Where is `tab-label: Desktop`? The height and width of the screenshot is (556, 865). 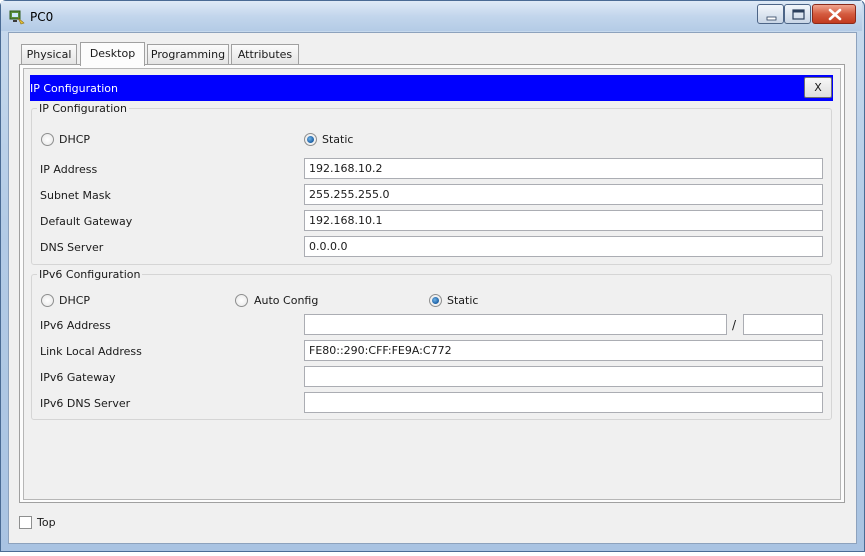 tab-label: Desktop is located at coordinates (112, 53).